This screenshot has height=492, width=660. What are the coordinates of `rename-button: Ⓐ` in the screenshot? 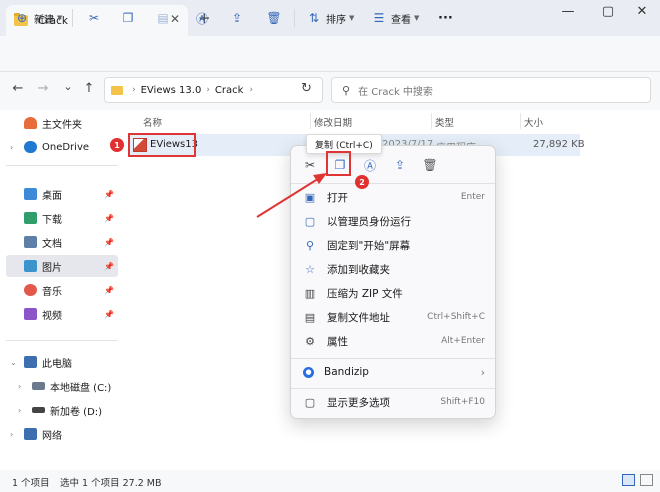 It's located at (202, 18).